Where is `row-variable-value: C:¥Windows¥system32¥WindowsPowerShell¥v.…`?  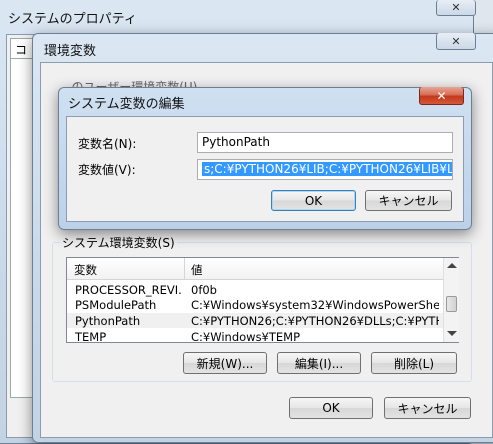
row-variable-value: C:¥Windows¥system32¥WindowsPowerShell¥v.… is located at coordinates (315, 305).